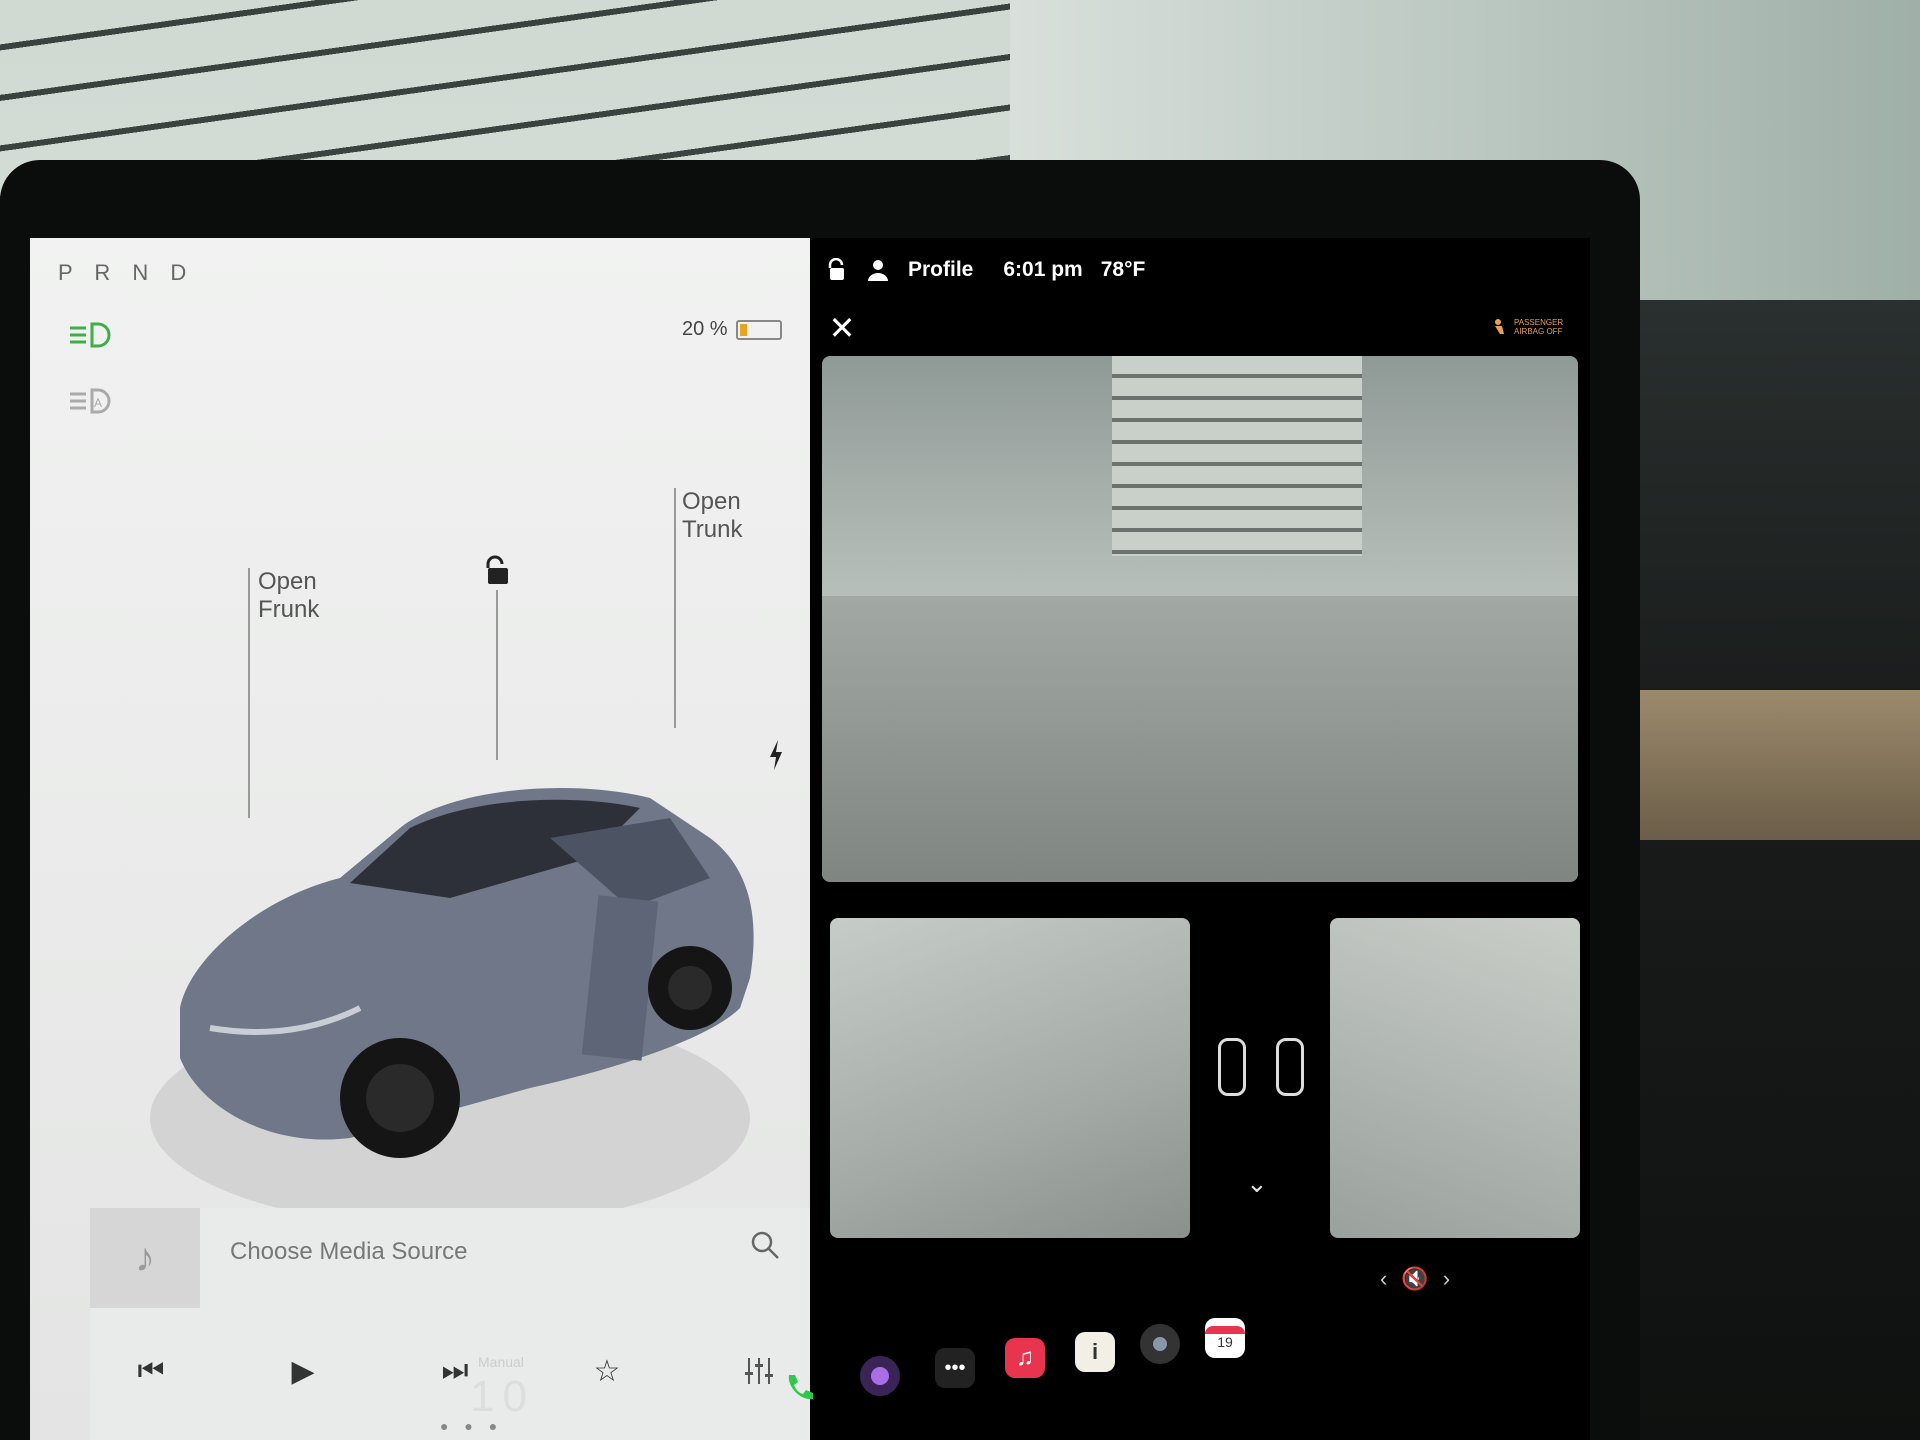 The image size is (1920, 1440). What do you see at coordinates (1010, 1078) in the screenshot?
I see `left-repeater-camera-view` at bounding box center [1010, 1078].